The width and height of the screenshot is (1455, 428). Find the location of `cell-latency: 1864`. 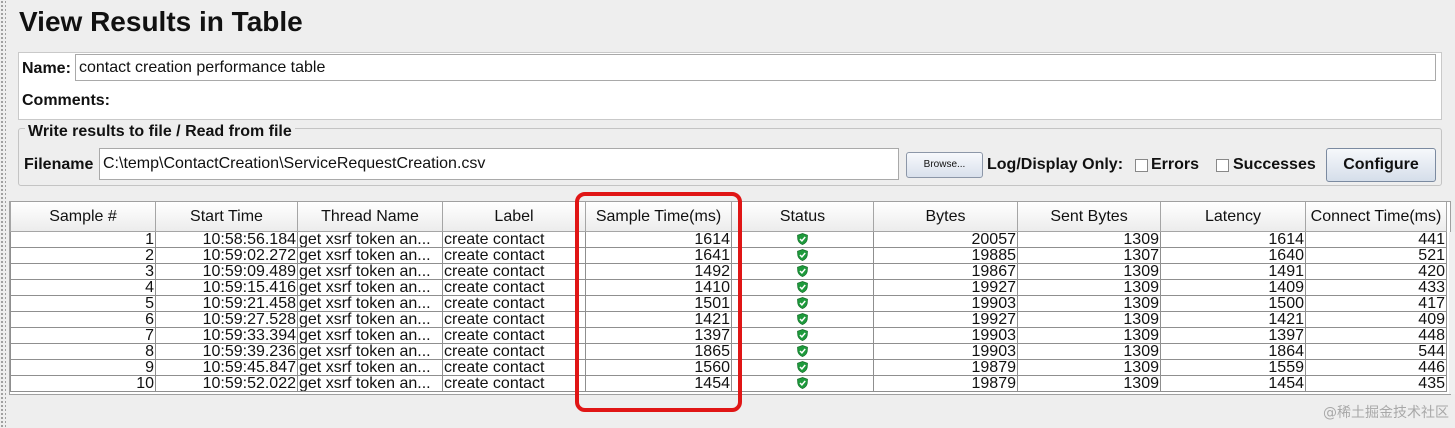

cell-latency: 1864 is located at coordinates (1233, 351).